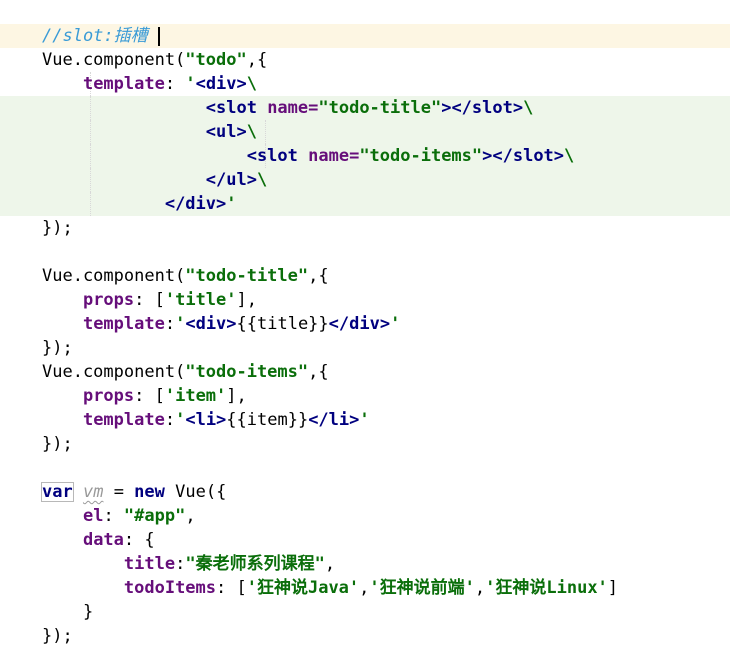  I want to click on code-line: props: ['title'],, so click(365, 300).